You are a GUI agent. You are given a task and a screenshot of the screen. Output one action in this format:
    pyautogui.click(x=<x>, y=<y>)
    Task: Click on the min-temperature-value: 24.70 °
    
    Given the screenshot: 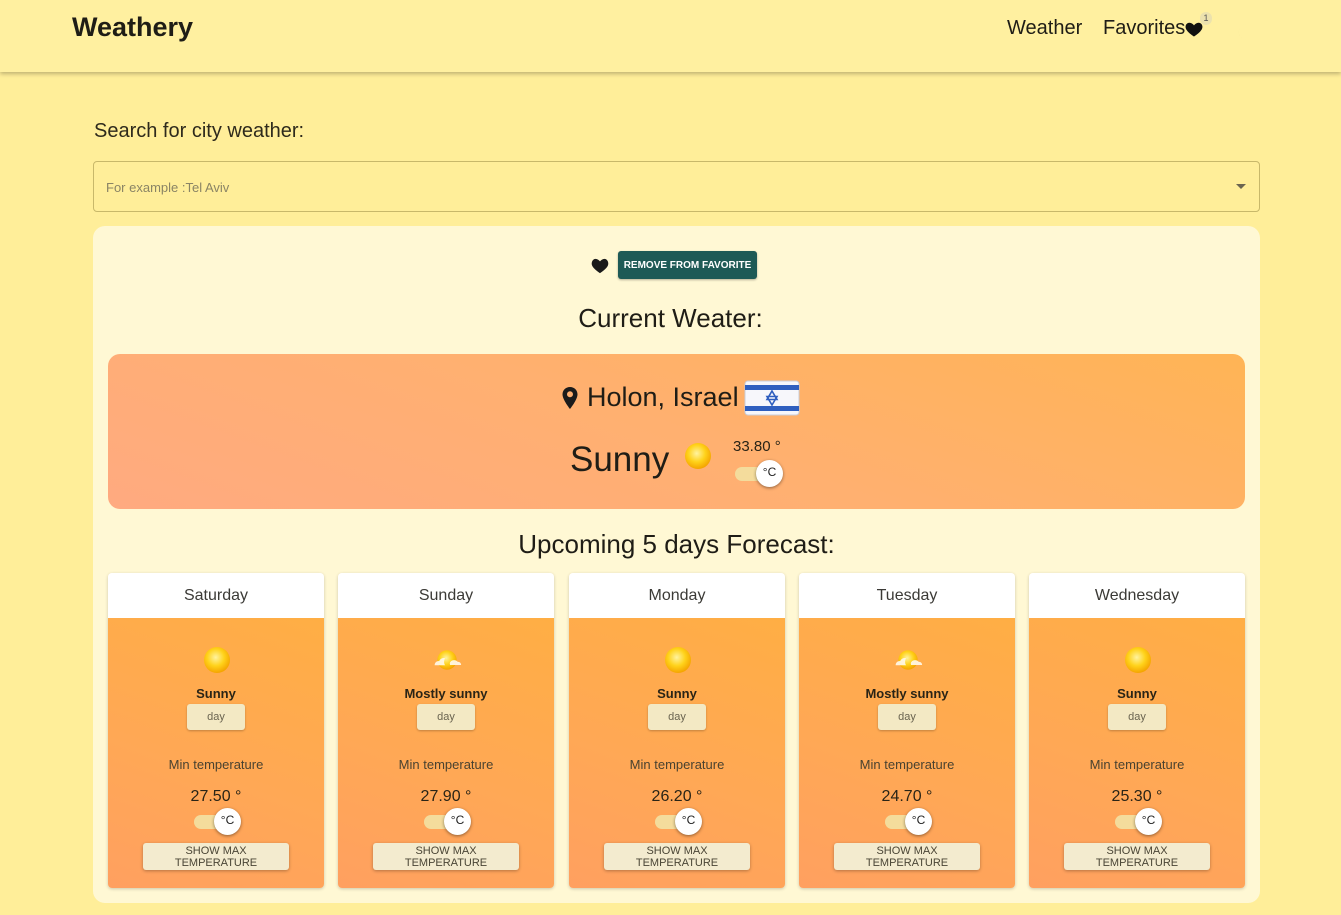 What is the action you would take?
    pyautogui.click(x=907, y=796)
    